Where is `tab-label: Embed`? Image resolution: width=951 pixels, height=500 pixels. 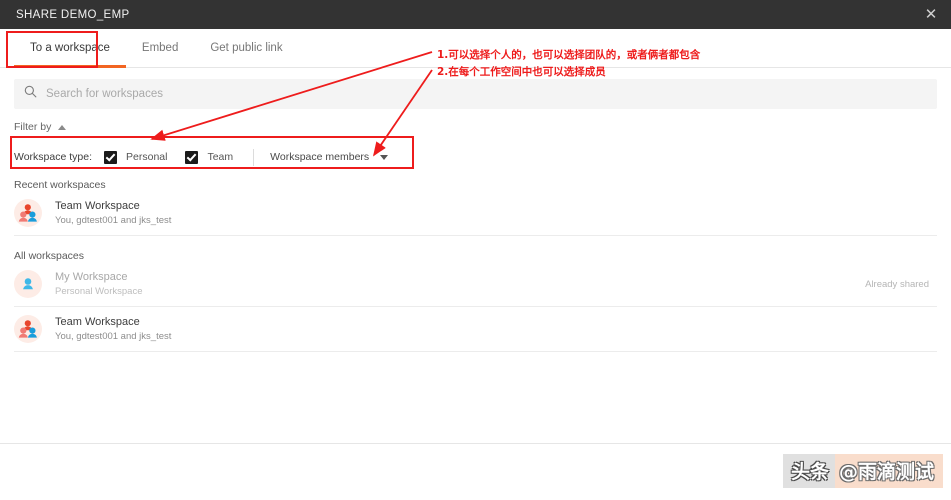
tab-label: Embed is located at coordinates (160, 48).